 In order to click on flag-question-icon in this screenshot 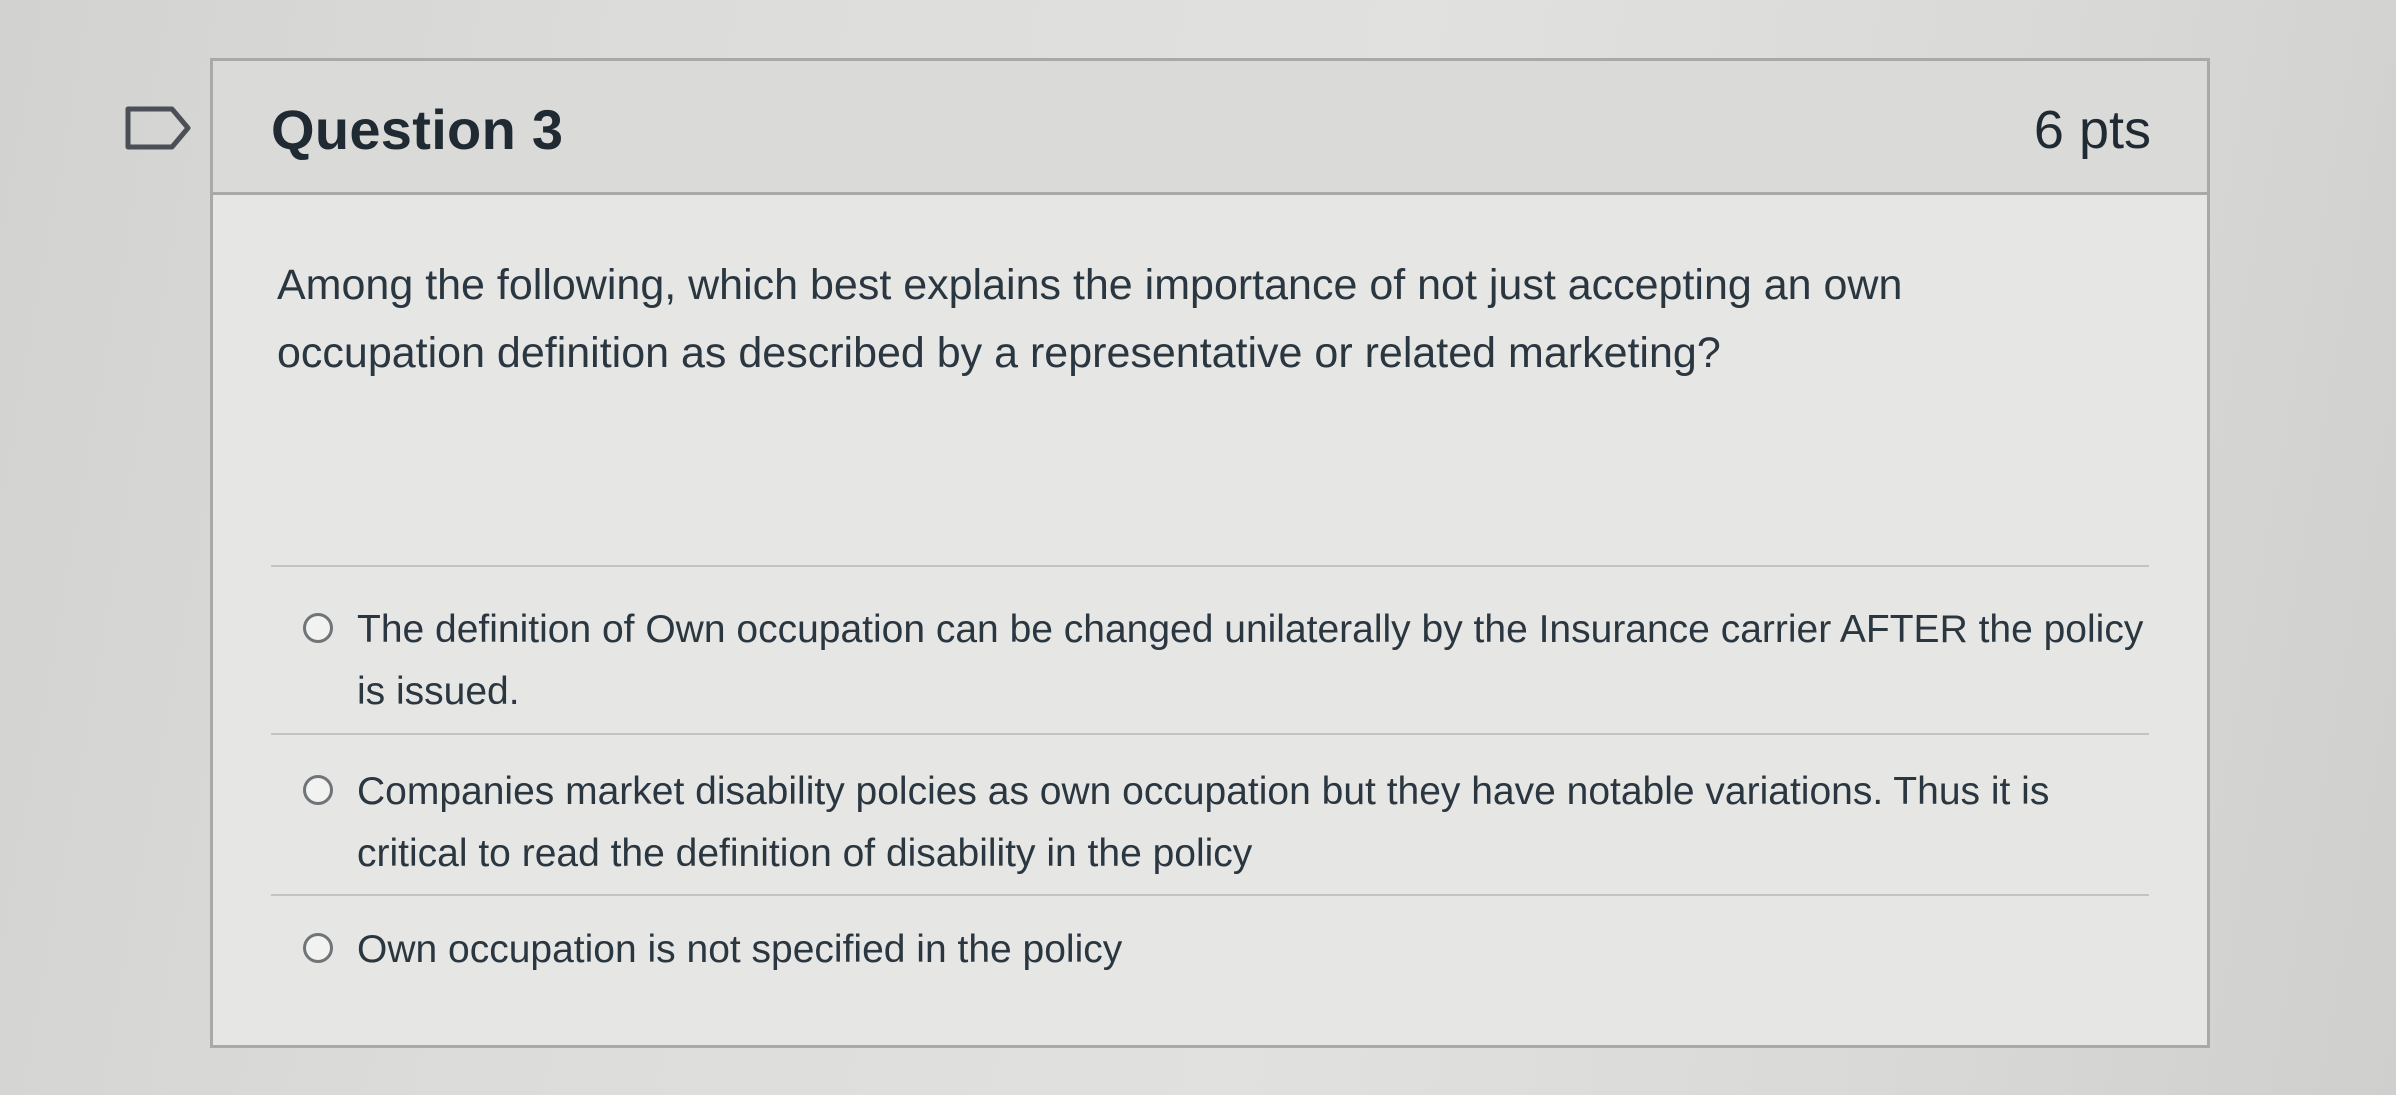, I will do `click(158, 128)`.